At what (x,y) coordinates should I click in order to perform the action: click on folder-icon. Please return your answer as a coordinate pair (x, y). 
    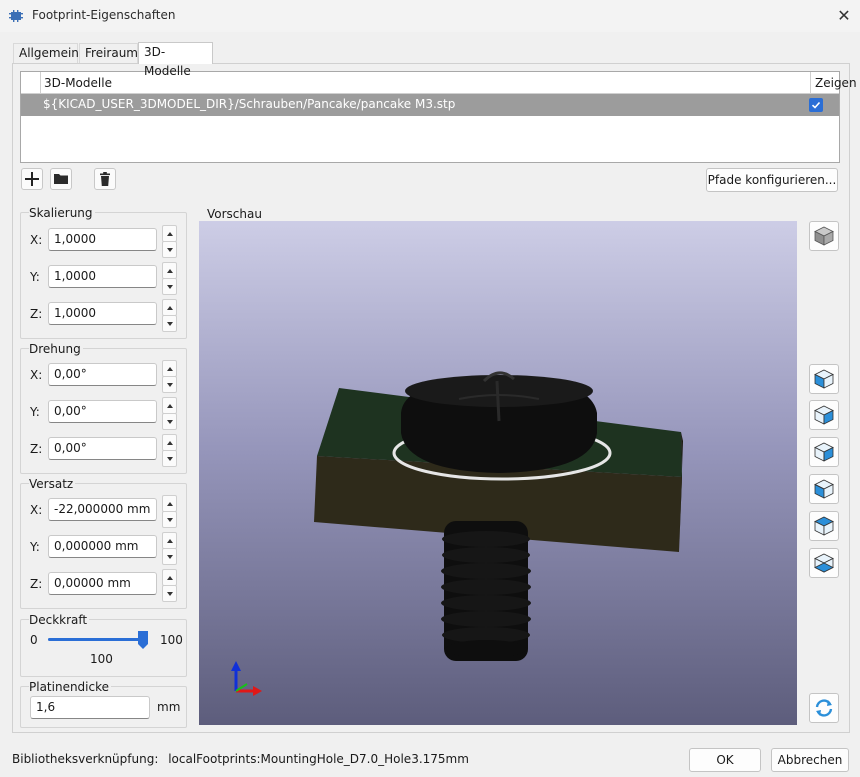
    Looking at the image, I should click on (61, 179).